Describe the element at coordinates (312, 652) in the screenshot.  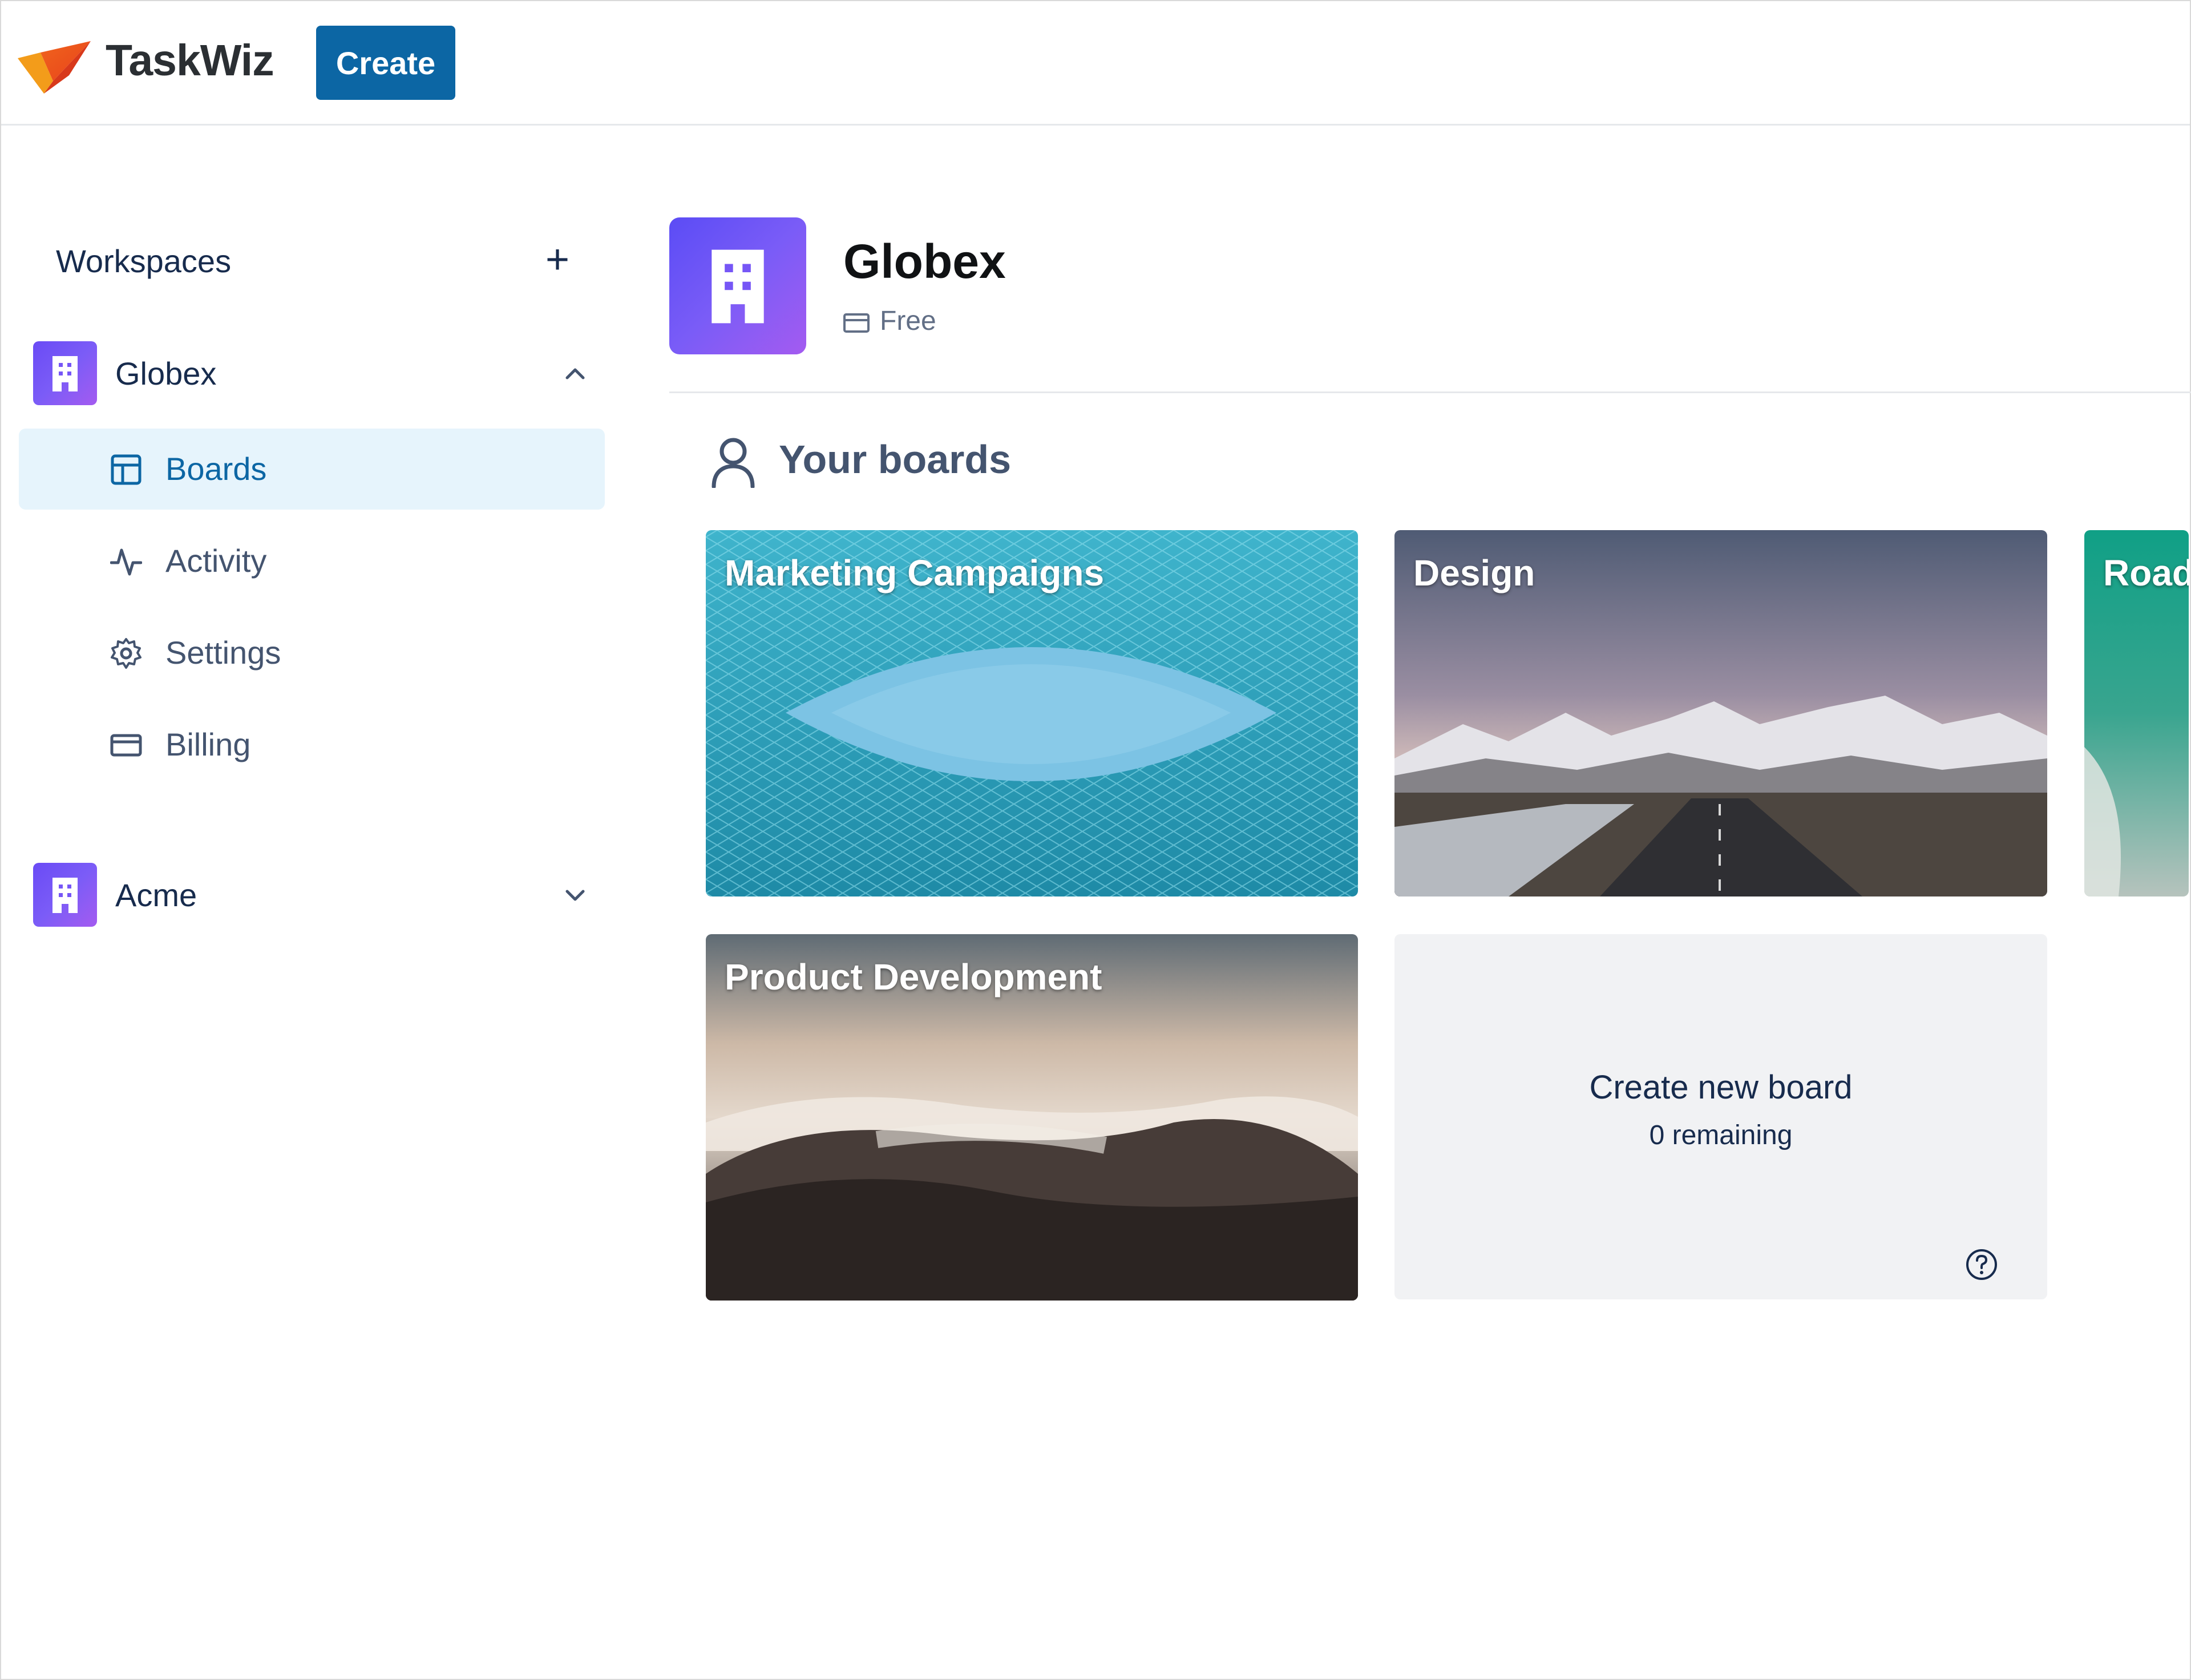
I see `sidebar-item-settings: Settings` at that location.